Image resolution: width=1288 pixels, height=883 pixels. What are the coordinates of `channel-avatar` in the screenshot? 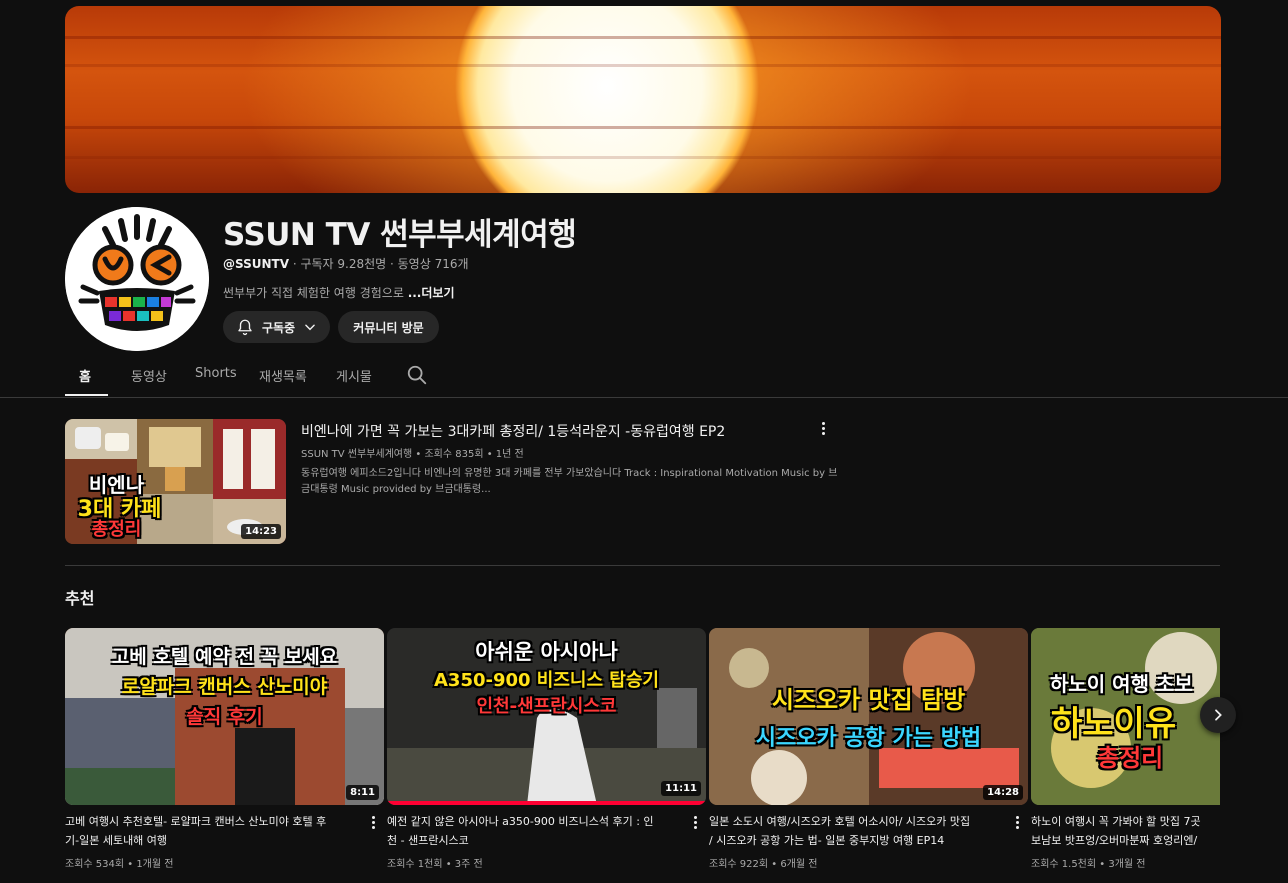 It's located at (137, 279).